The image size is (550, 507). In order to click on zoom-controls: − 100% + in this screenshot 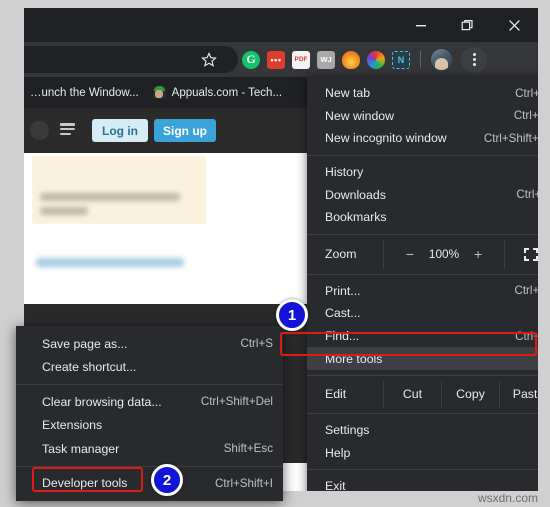, I will do `click(444, 254)`.